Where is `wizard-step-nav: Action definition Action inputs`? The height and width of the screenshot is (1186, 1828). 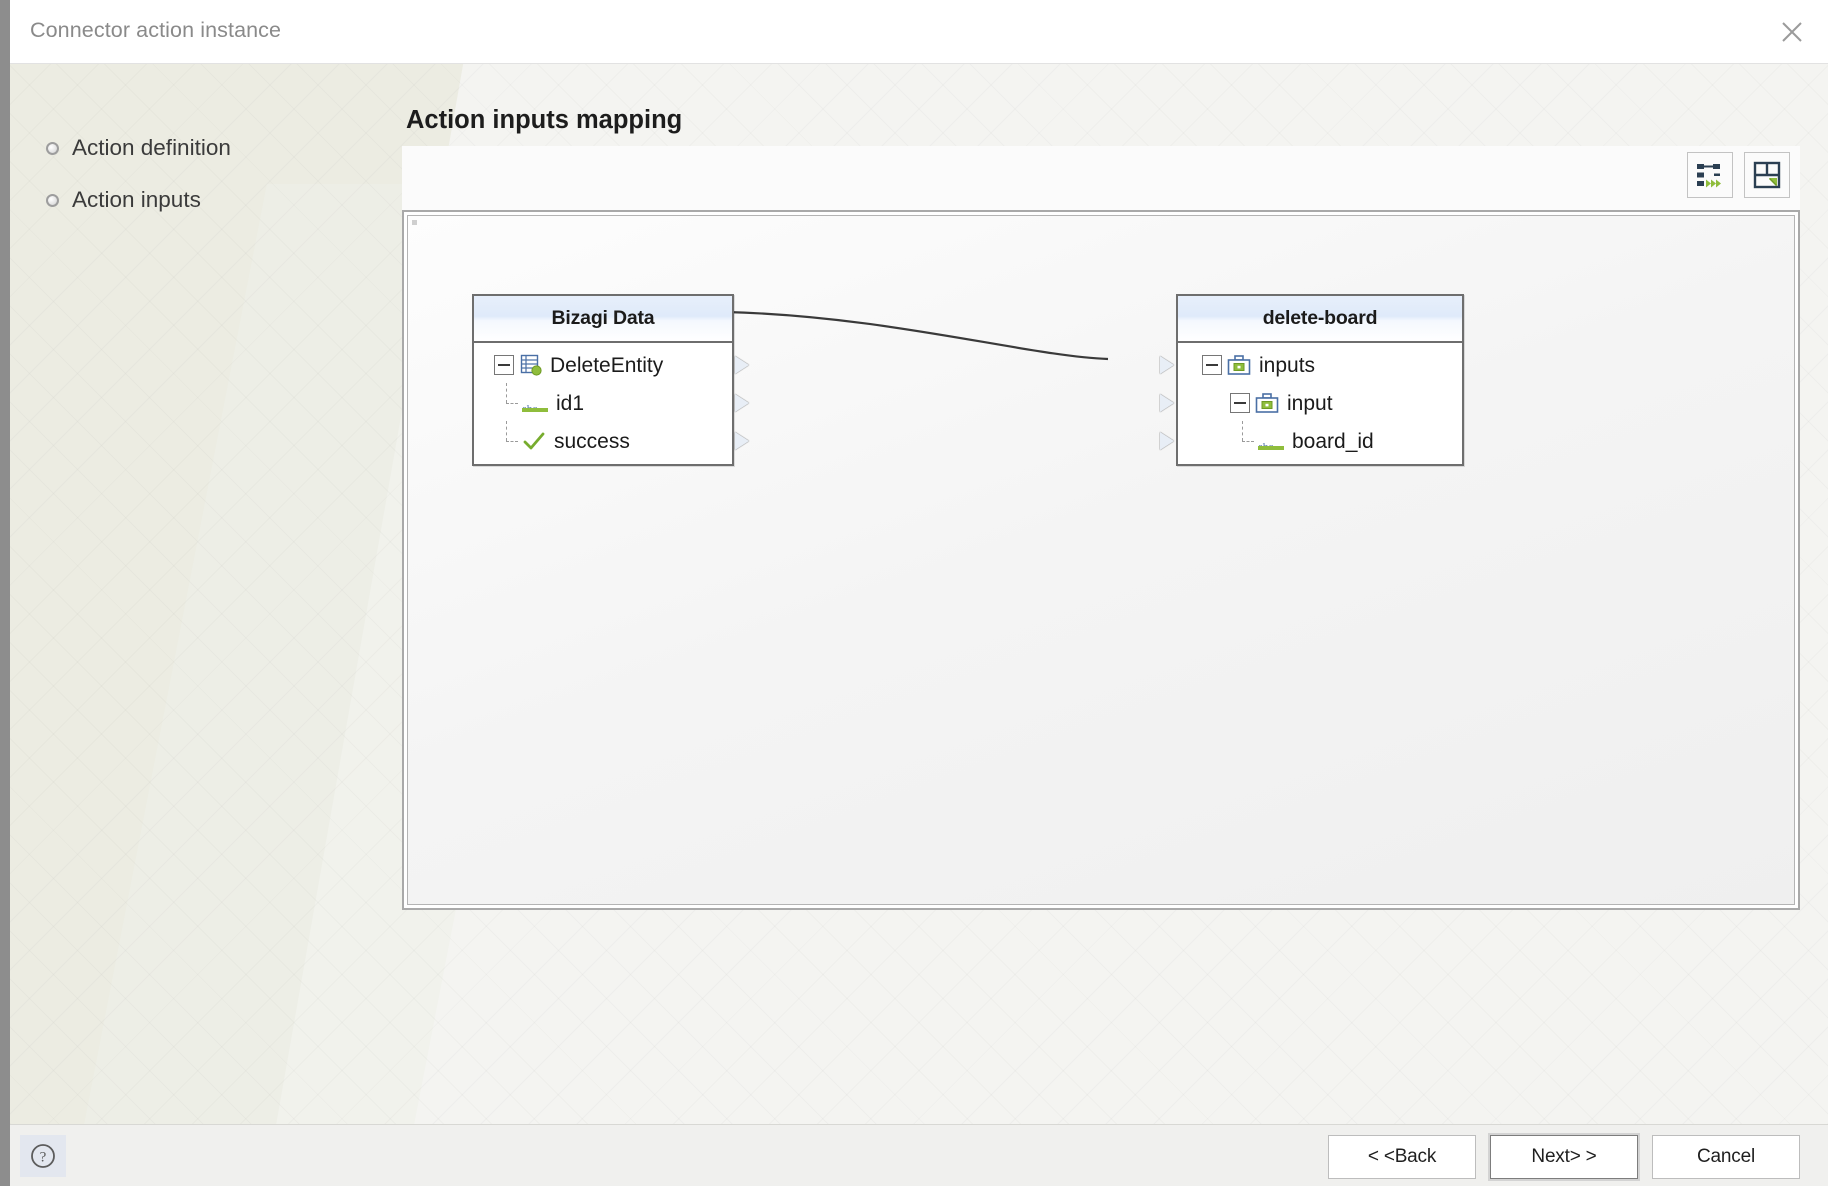 wizard-step-nav: Action definition Action inputs is located at coordinates (196, 174).